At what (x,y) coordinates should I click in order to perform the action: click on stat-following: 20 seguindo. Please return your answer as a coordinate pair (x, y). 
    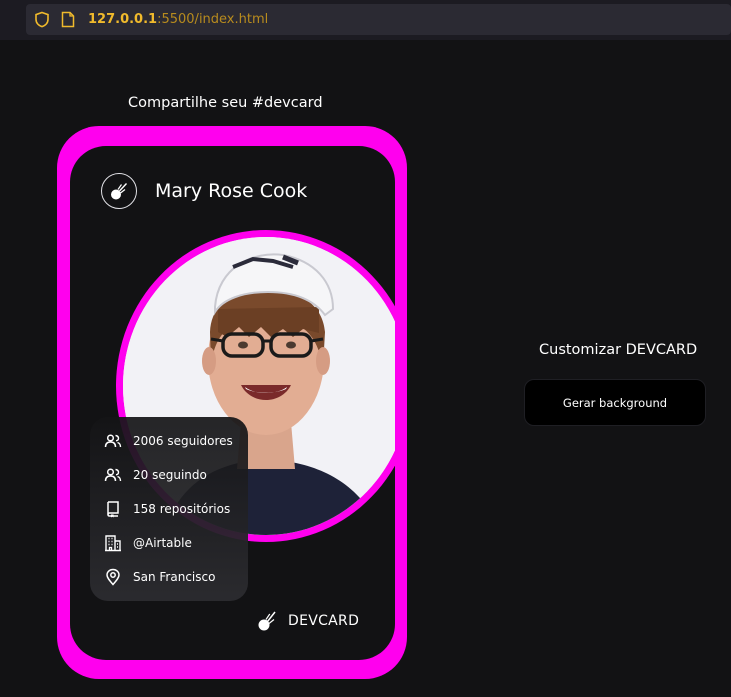
    Looking at the image, I should click on (169, 475).